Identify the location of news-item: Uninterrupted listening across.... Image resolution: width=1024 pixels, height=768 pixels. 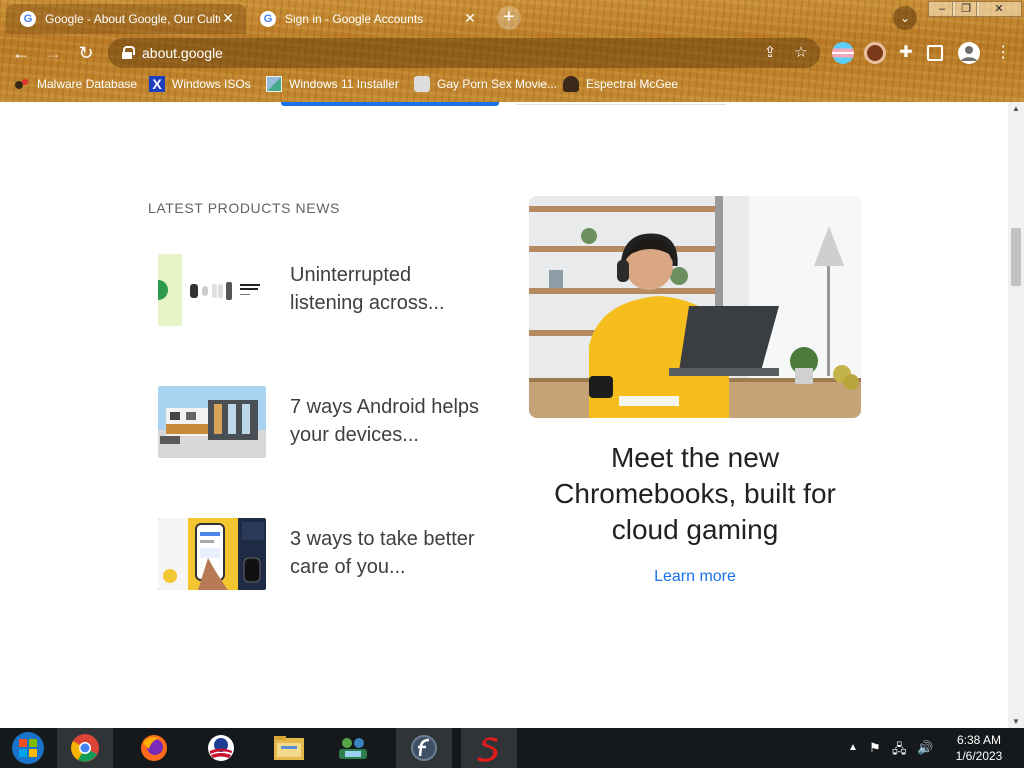
(323, 291).